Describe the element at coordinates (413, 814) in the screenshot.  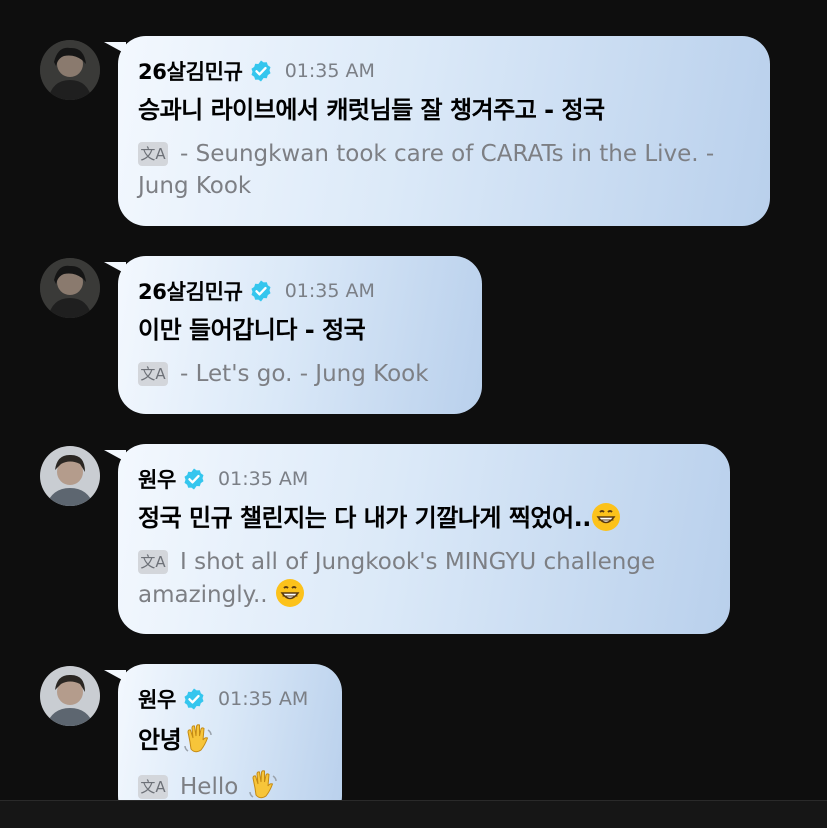
I see `bottom-bar` at that location.